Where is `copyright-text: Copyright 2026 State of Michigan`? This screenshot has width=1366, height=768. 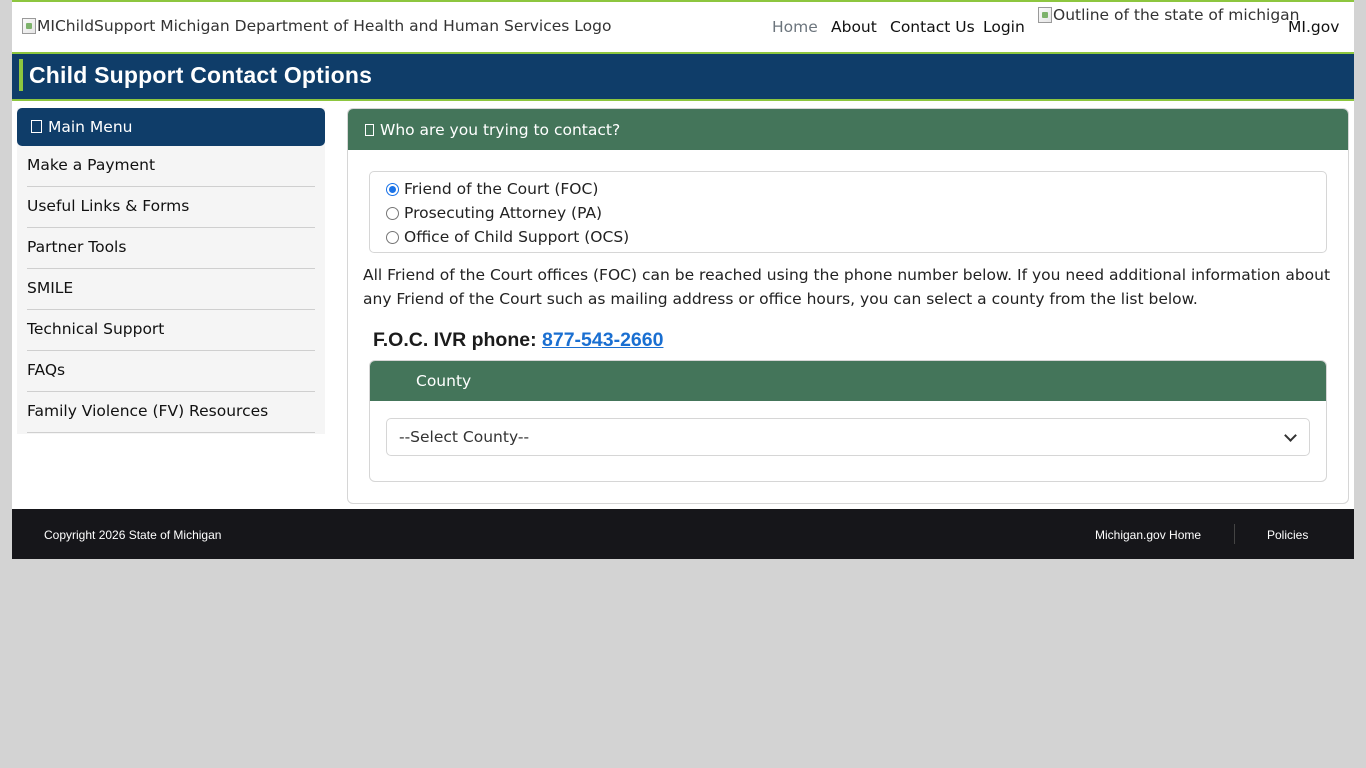
copyright-text: Copyright 2026 State of Michigan is located at coordinates (133, 535).